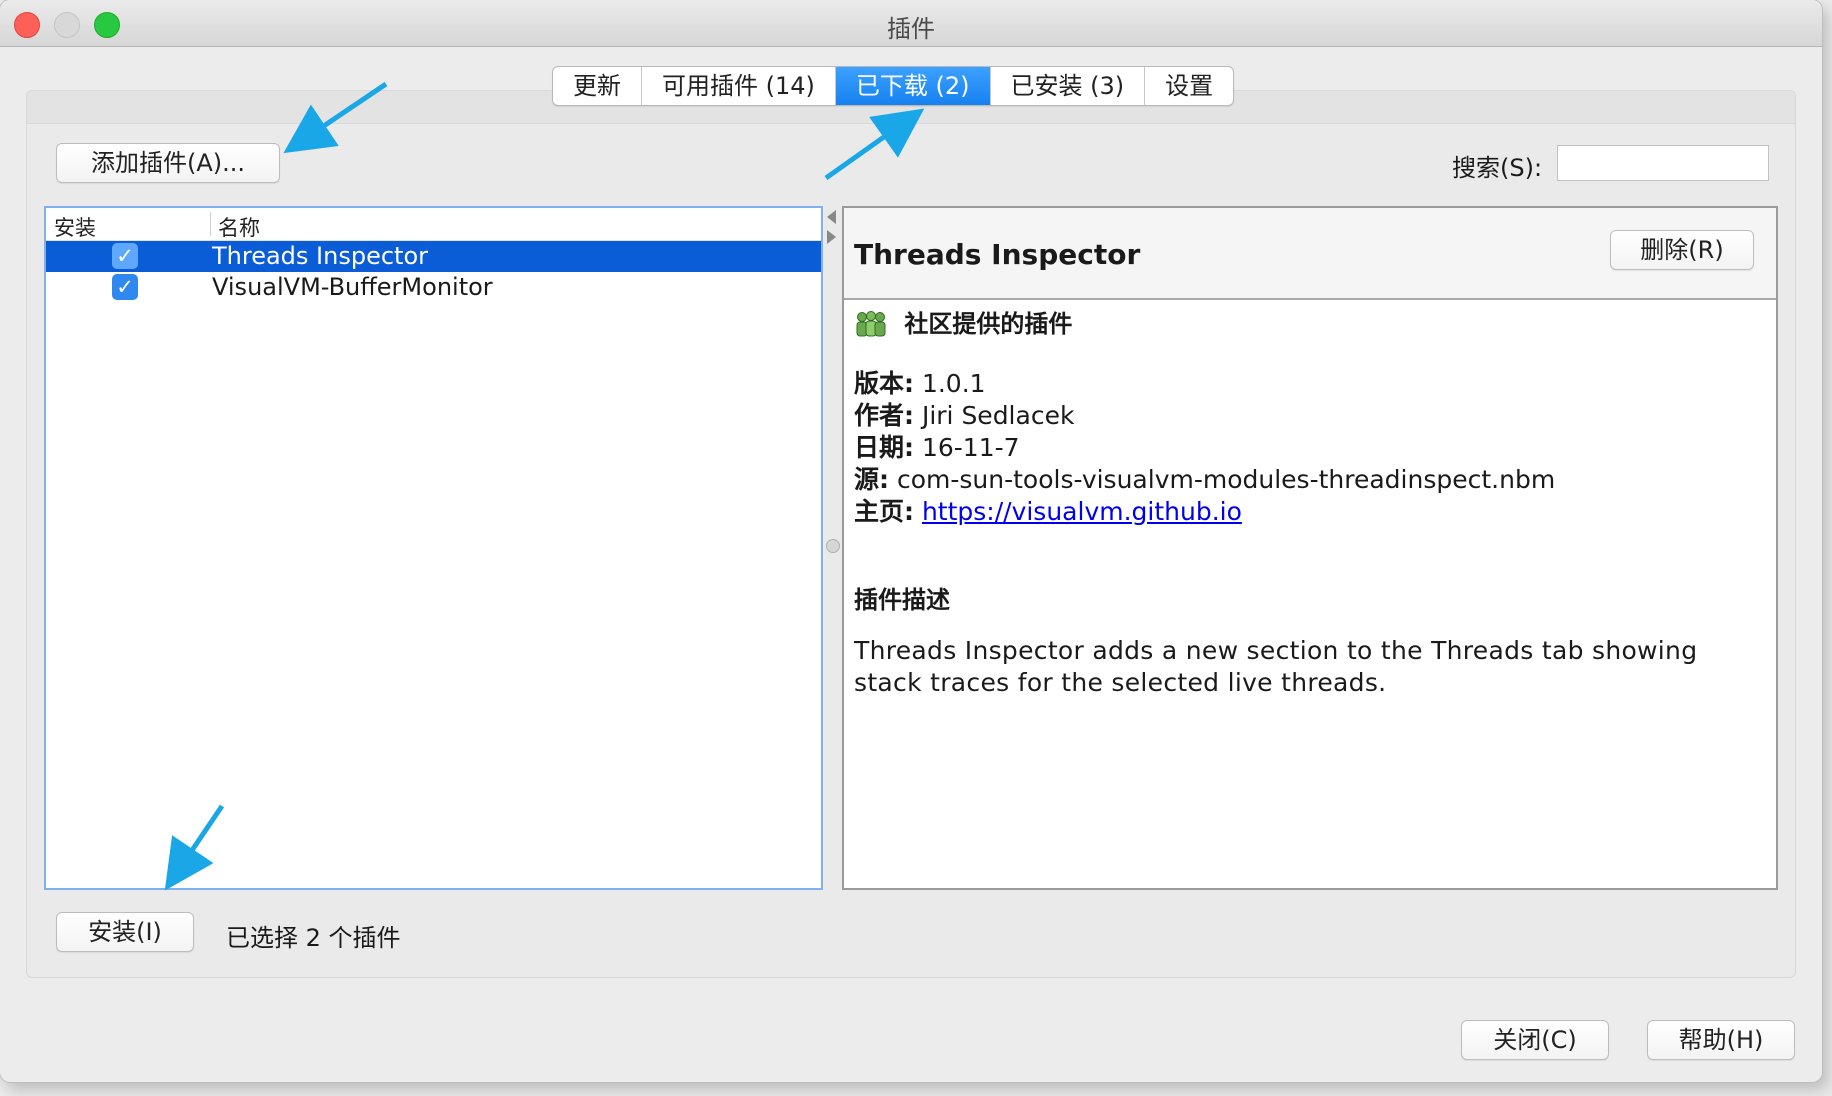  Describe the element at coordinates (1721, 1040) in the screenshot. I see `help-button: 帮助(H)` at that location.